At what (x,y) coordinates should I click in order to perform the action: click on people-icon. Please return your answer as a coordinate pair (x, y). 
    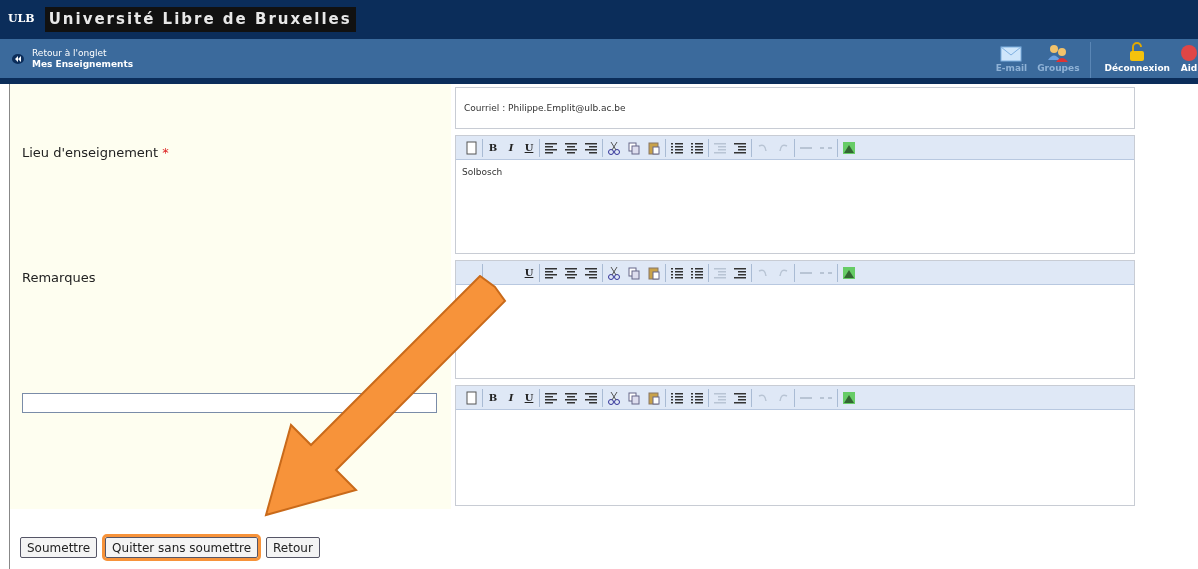
    Looking at the image, I should click on (1058, 52).